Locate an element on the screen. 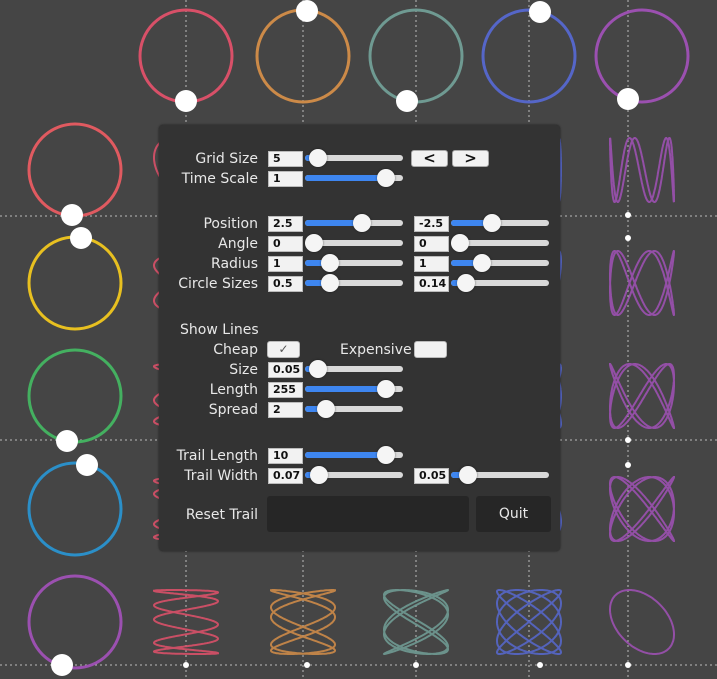 This screenshot has height=679, width=717. show-lines-label: Show Lines is located at coordinates (219, 330).